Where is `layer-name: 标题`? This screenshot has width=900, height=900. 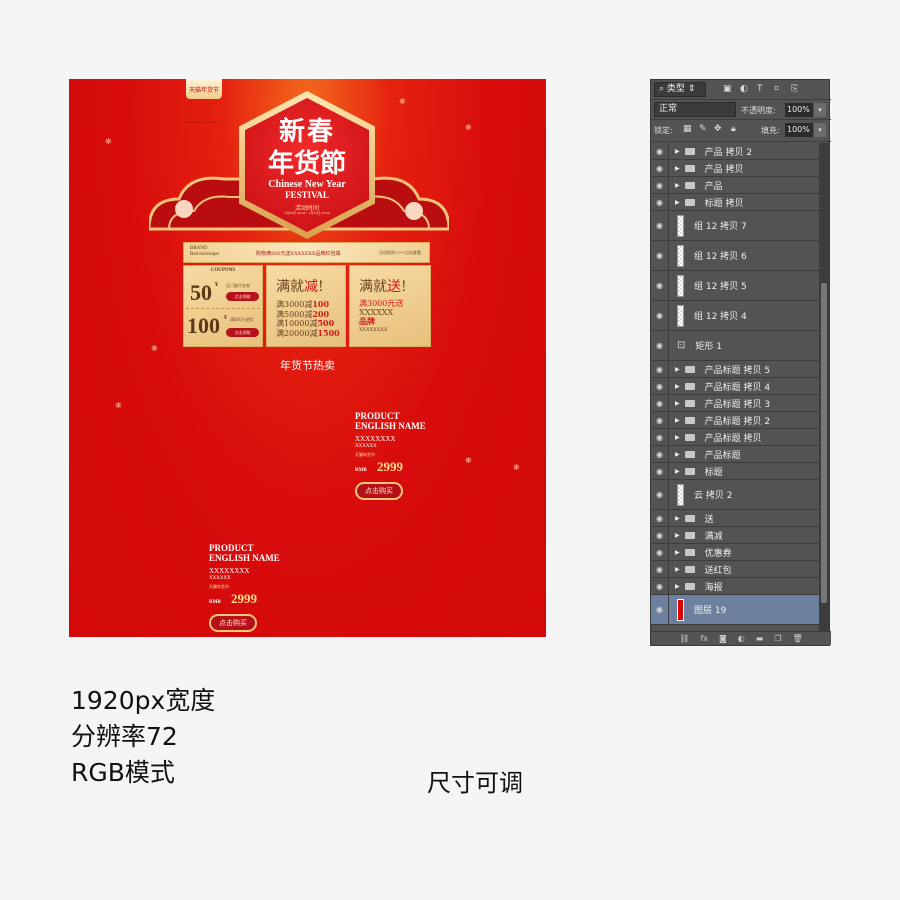 layer-name: 标题 is located at coordinates (713, 472).